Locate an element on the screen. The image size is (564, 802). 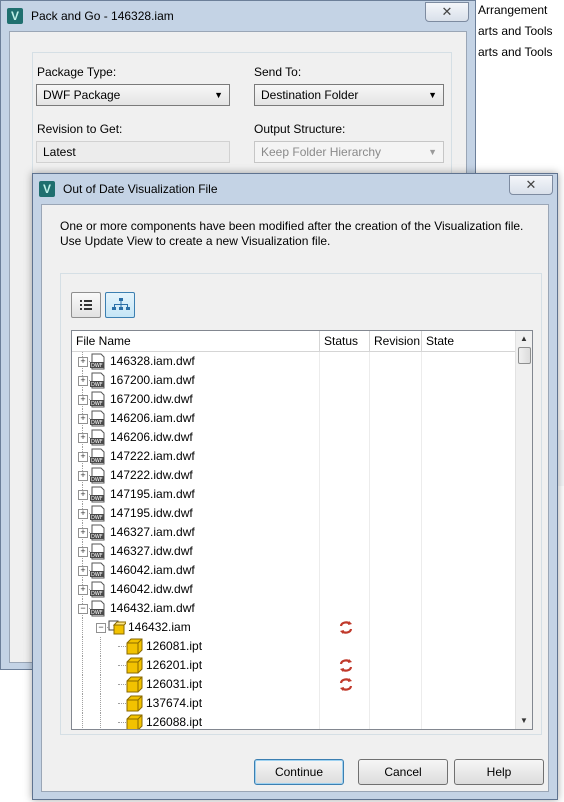
list-view-button is located at coordinates (86, 305).